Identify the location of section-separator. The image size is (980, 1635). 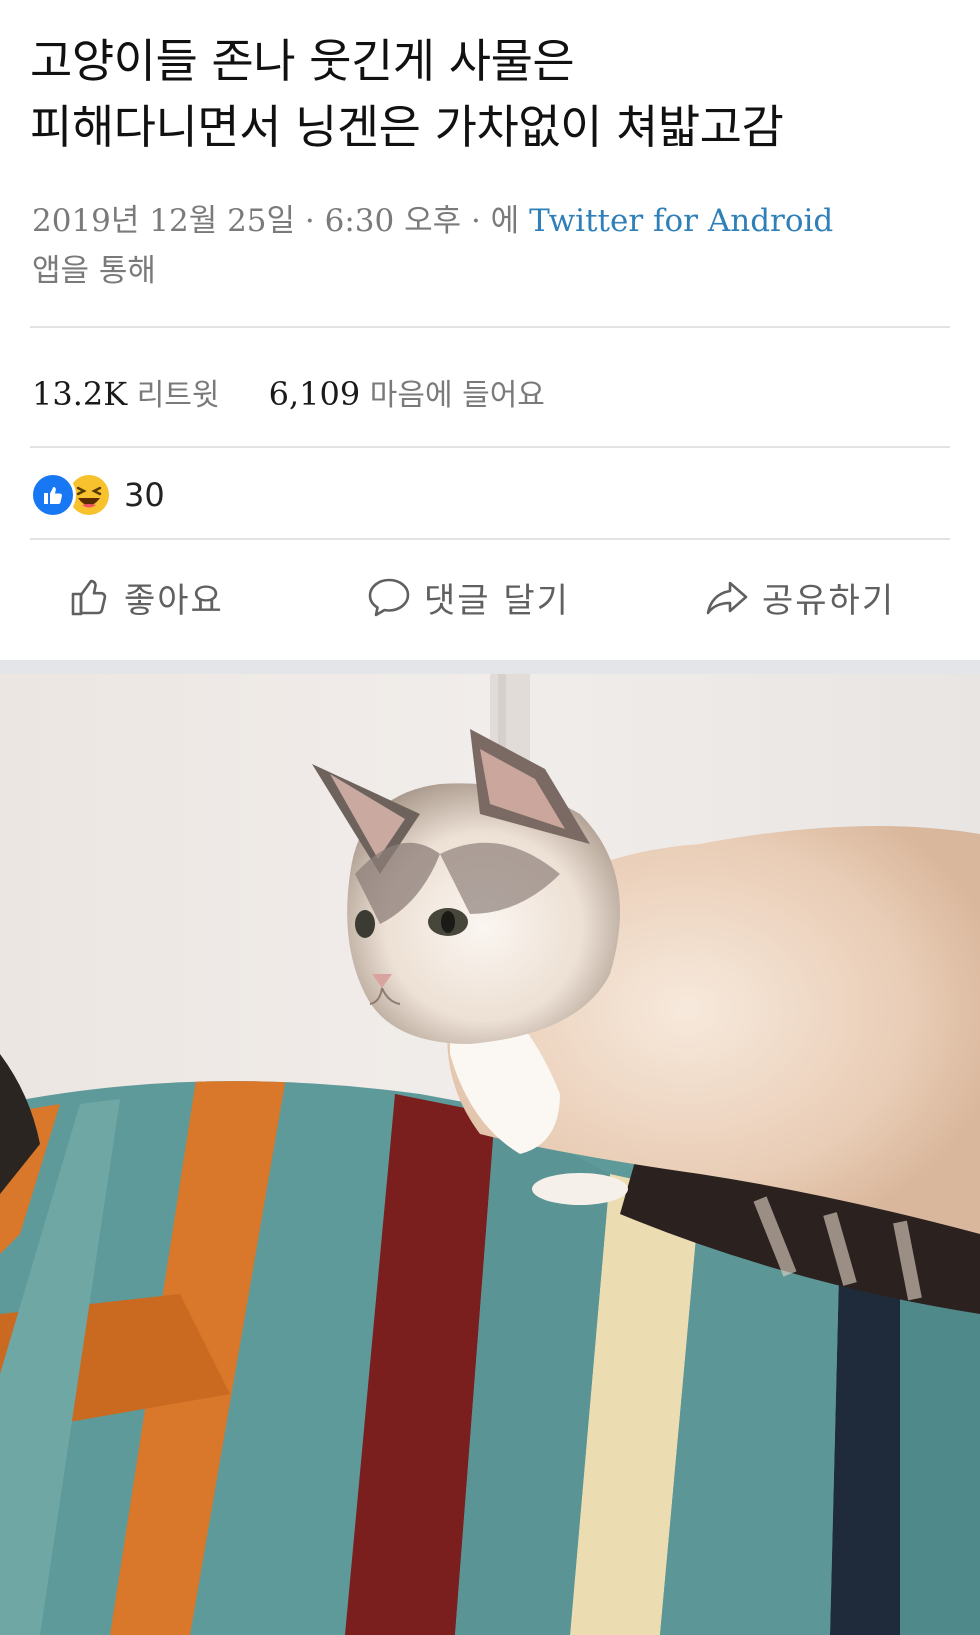
(490, 667).